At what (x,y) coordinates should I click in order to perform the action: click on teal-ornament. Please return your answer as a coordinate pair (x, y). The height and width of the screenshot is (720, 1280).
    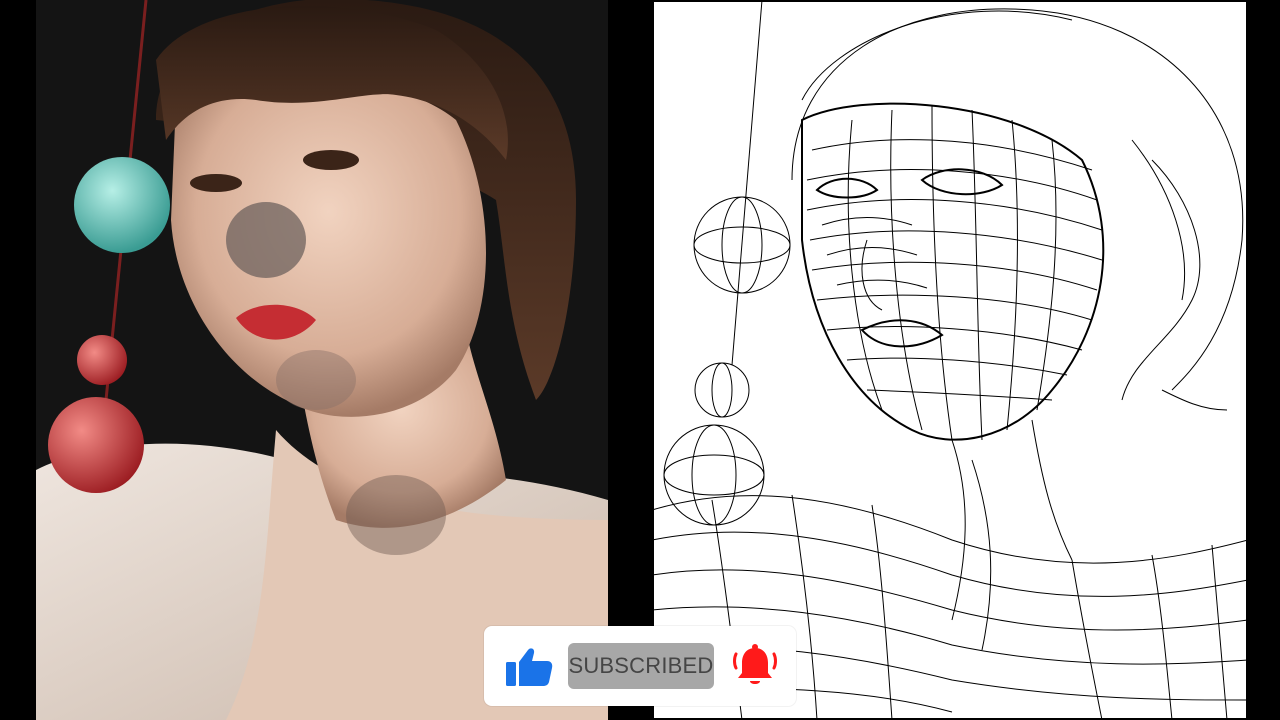
    Looking at the image, I should click on (122, 205).